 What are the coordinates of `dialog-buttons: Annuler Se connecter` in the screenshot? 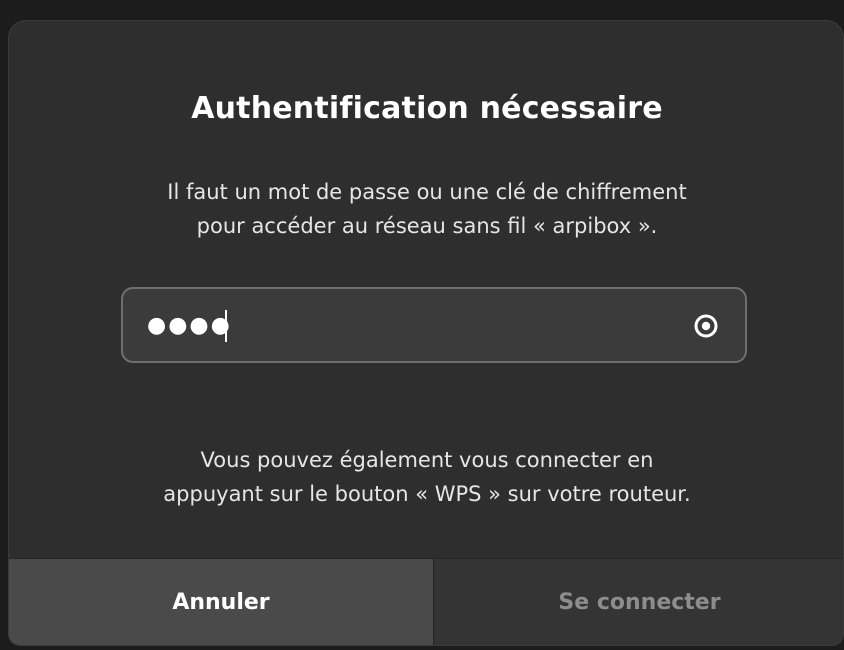 It's located at (426, 601).